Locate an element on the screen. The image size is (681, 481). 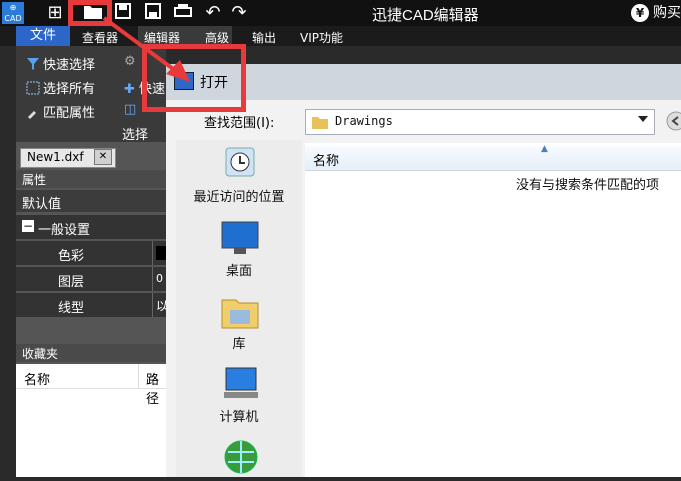
yen-icon: ¥ is located at coordinates (640, 13).